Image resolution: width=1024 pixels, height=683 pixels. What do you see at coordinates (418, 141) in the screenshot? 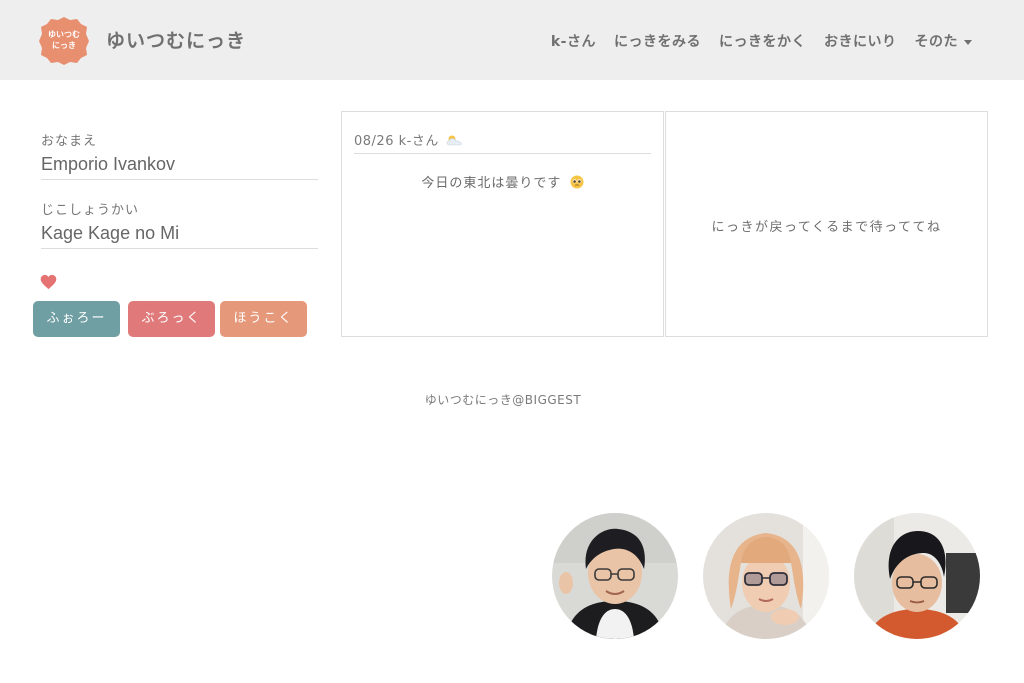
I see `diary-author: k-さん` at bounding box center [418, 141].